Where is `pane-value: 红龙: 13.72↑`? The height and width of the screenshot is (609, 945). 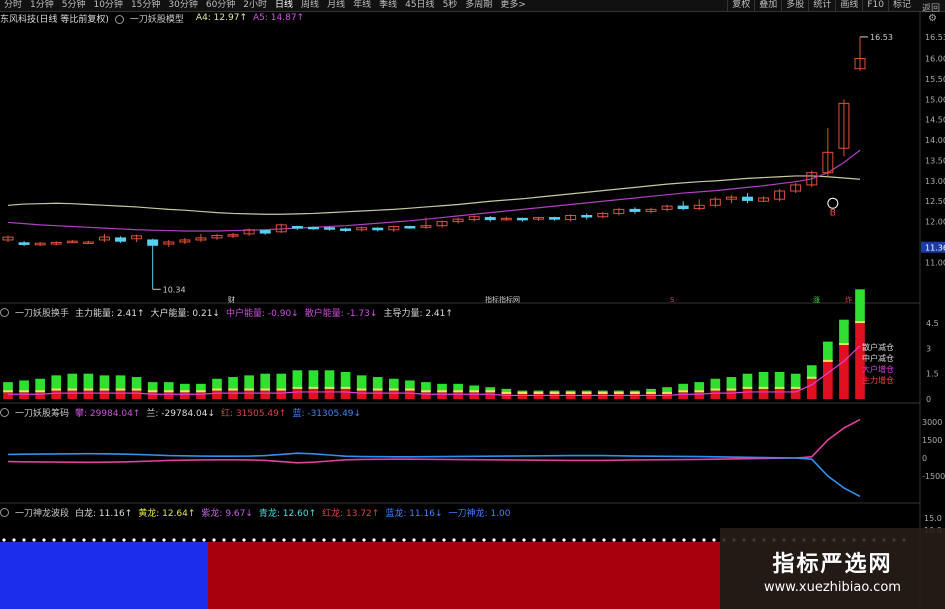
pane-value: 红龙: 13.72↑ is located at coordinates (351, 513).